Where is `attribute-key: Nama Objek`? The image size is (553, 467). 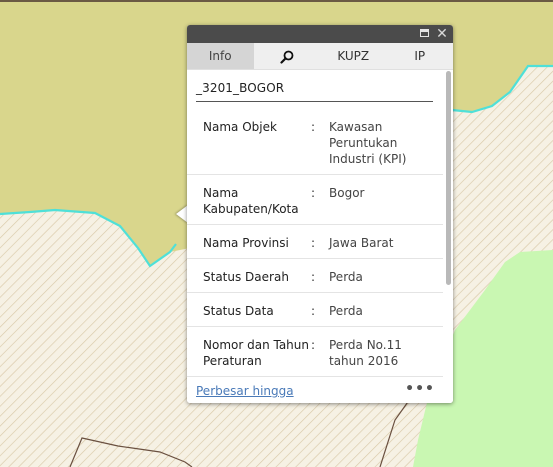 attribute-key: Nama Objek is located at coordinates (240, 127).